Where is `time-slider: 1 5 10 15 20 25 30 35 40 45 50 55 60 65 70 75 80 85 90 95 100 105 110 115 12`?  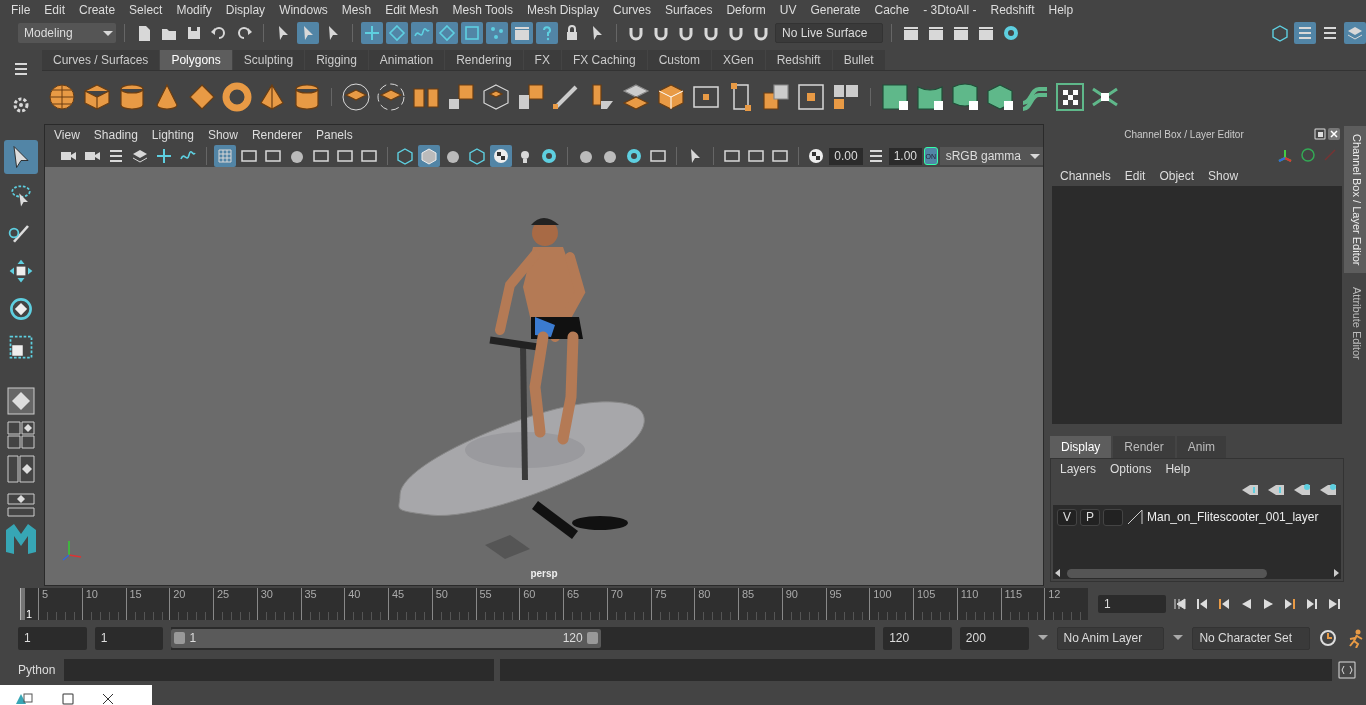
time-slider: 1 5 10 15 20 25 30 35 40 45 50 55 60 65 70 75 80 85 90 95 100 105 110 115 12 is located at coordinates (554, 604).